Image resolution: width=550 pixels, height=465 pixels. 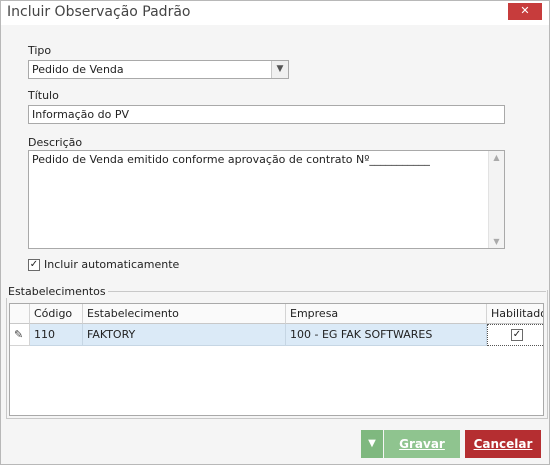 I want to click on gravar-button: Gravar, so click(x=422, y=444).